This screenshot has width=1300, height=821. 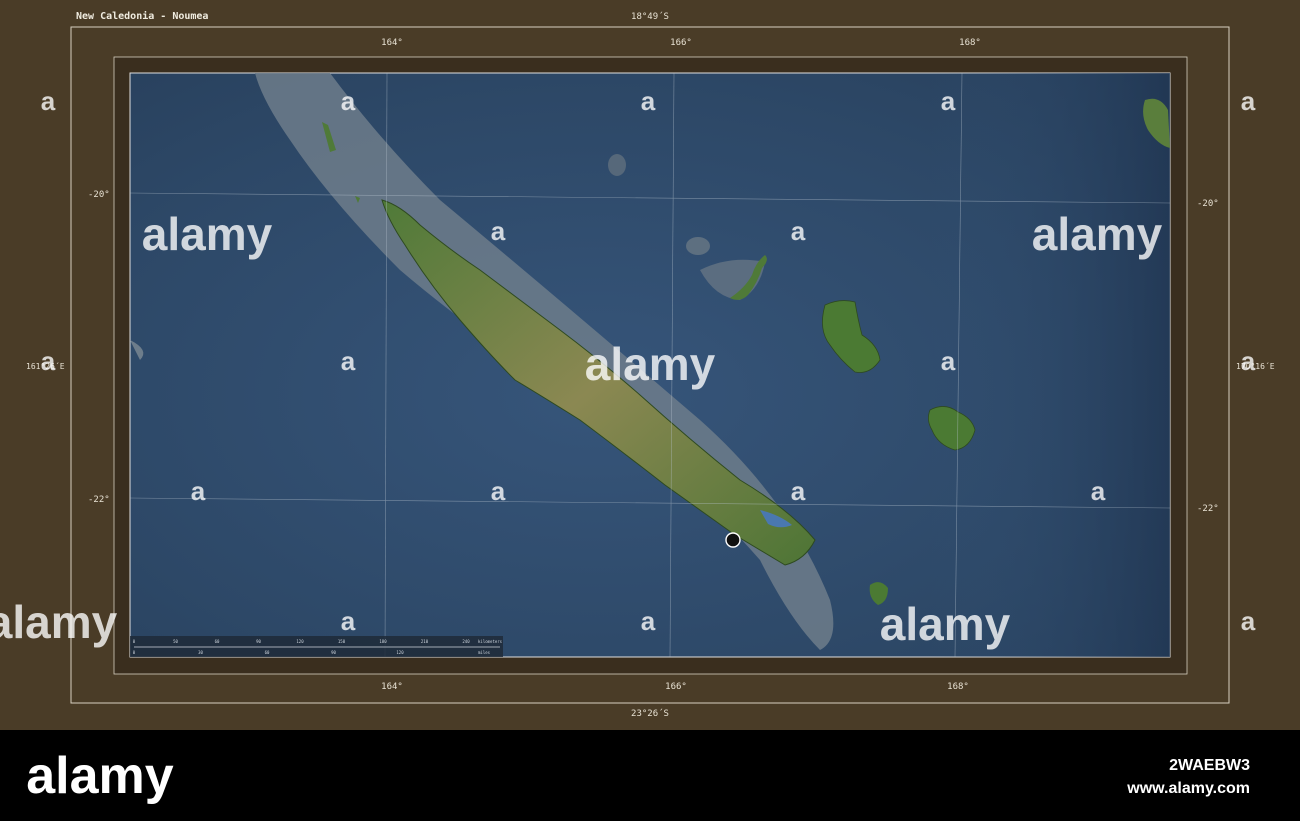 What do you see at coordinates (99, 195) in the screenshot?
I see `lat-tick-left: -20°` at bounding box center [99, 195].